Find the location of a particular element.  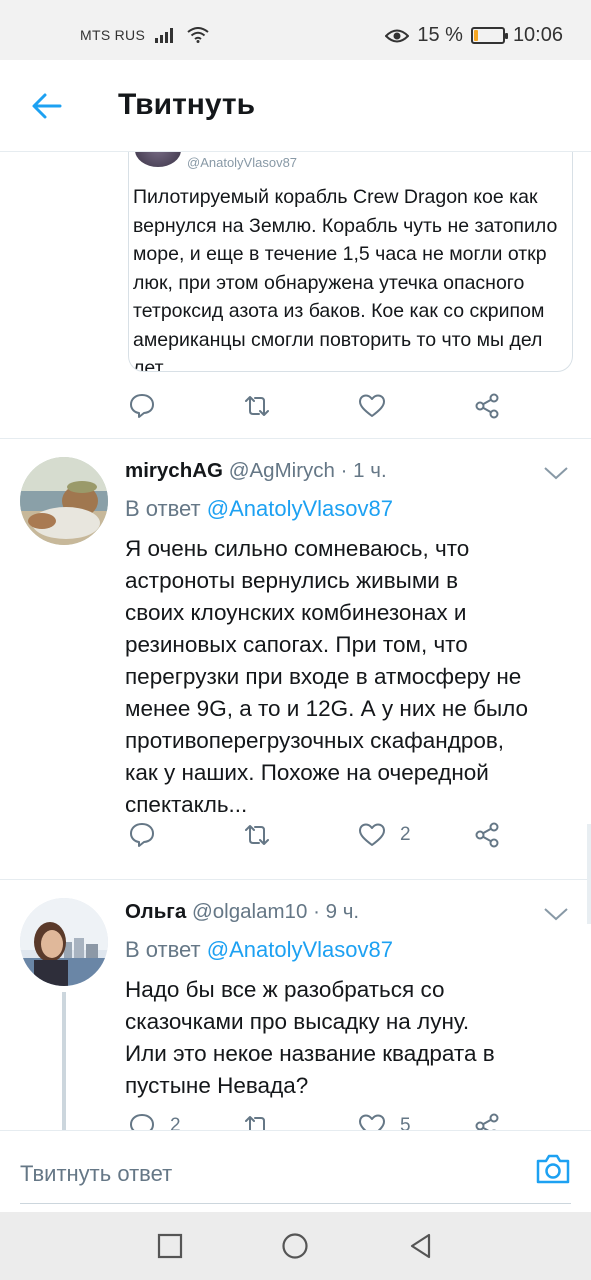

tweet-header: Ольга @olgalam10 · 9 ч. is located at coordinates (242, 912).